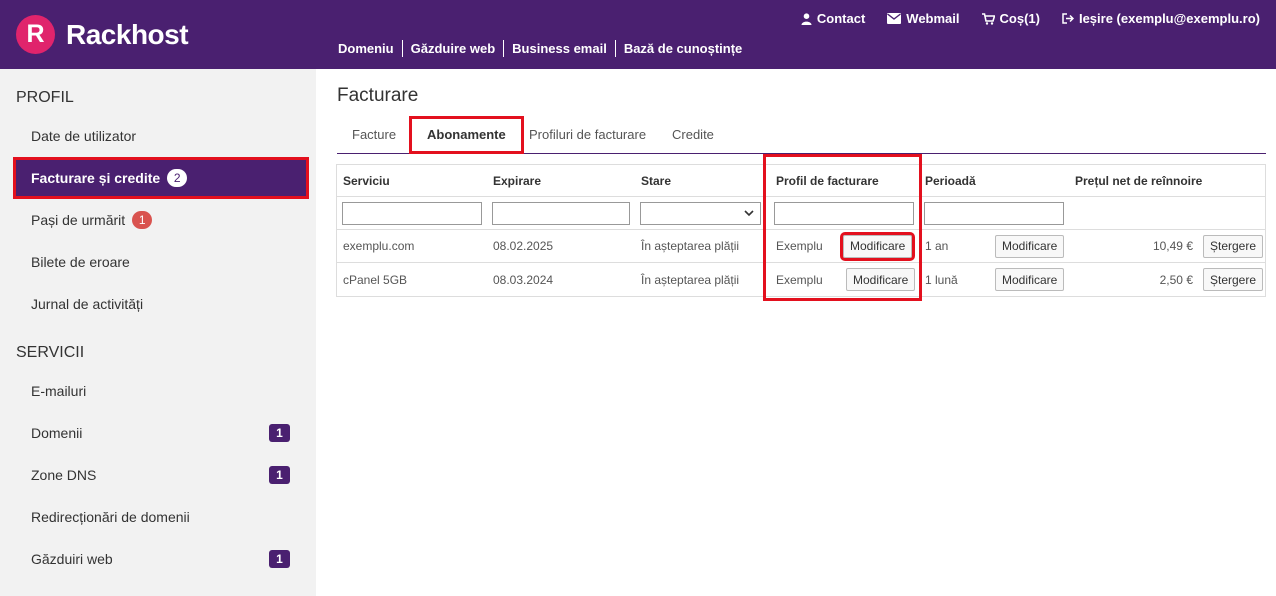 The image size is (1276, 596). What do you see at coordinates (454, 48) in the screenshot?
I see `nav-gazduire-web: Găzduire web` at bounding box center [454, 48].